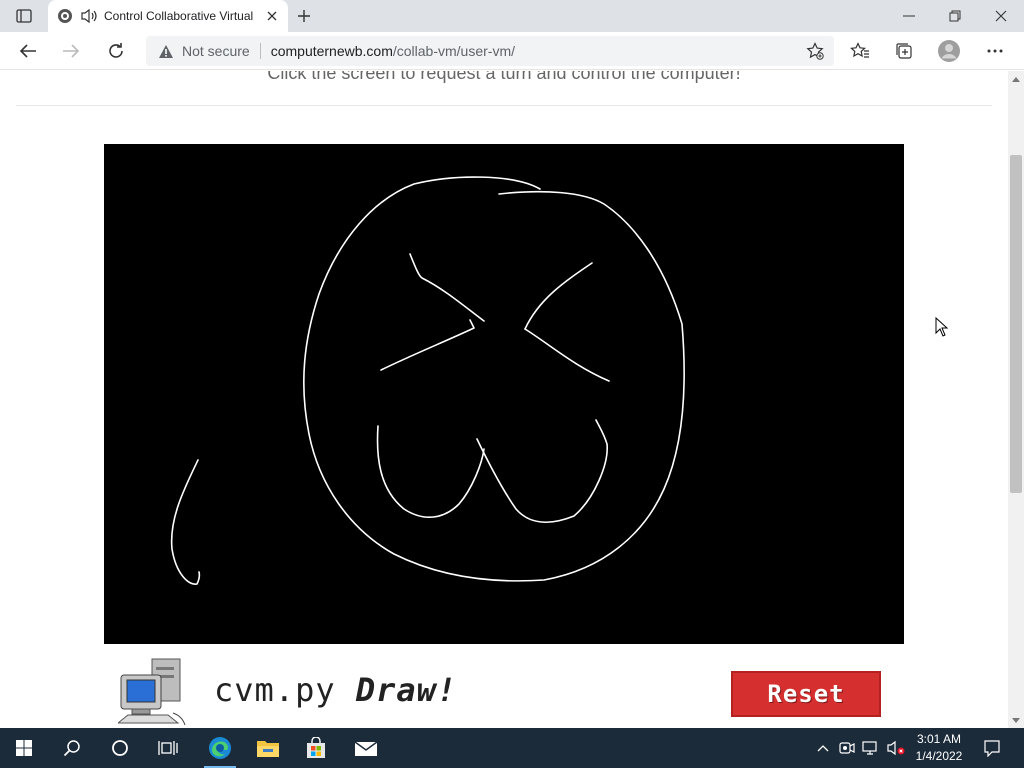 The width and height of the screenshot is (1024, 768). What do you see at coordinates (65, 16) in the screenshot?
I see `site-favicon` at bounding box center [65, 16].